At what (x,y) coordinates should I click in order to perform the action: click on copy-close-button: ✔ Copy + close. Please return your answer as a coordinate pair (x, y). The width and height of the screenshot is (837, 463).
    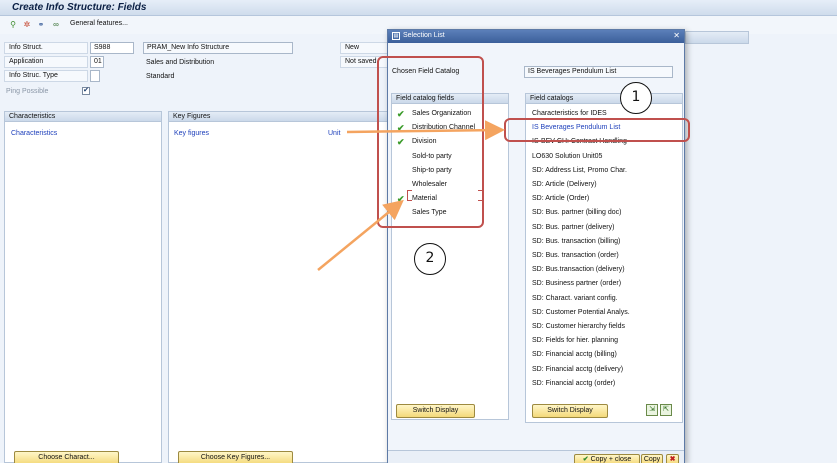
    Looking at the image, I should click on (607, 458).